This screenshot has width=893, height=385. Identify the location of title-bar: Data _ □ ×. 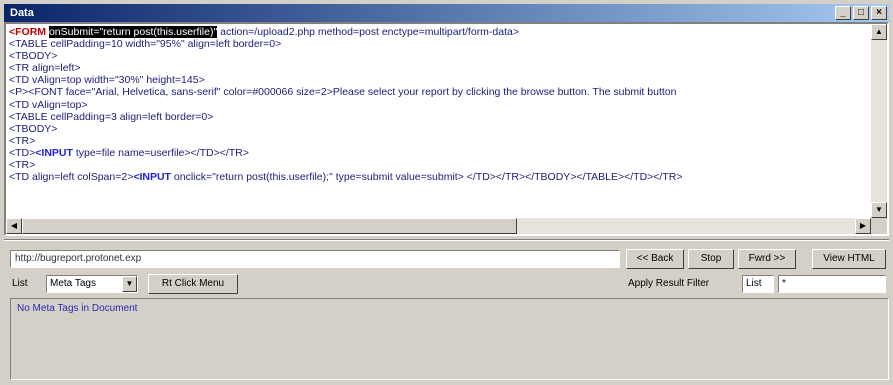
(446, 13).